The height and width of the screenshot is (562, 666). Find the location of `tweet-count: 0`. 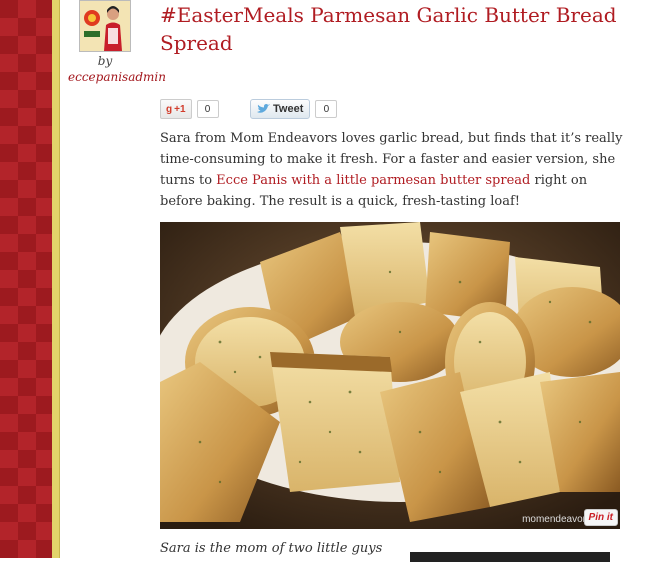

tweet-count: 0 is located at coordinates (326, 109).